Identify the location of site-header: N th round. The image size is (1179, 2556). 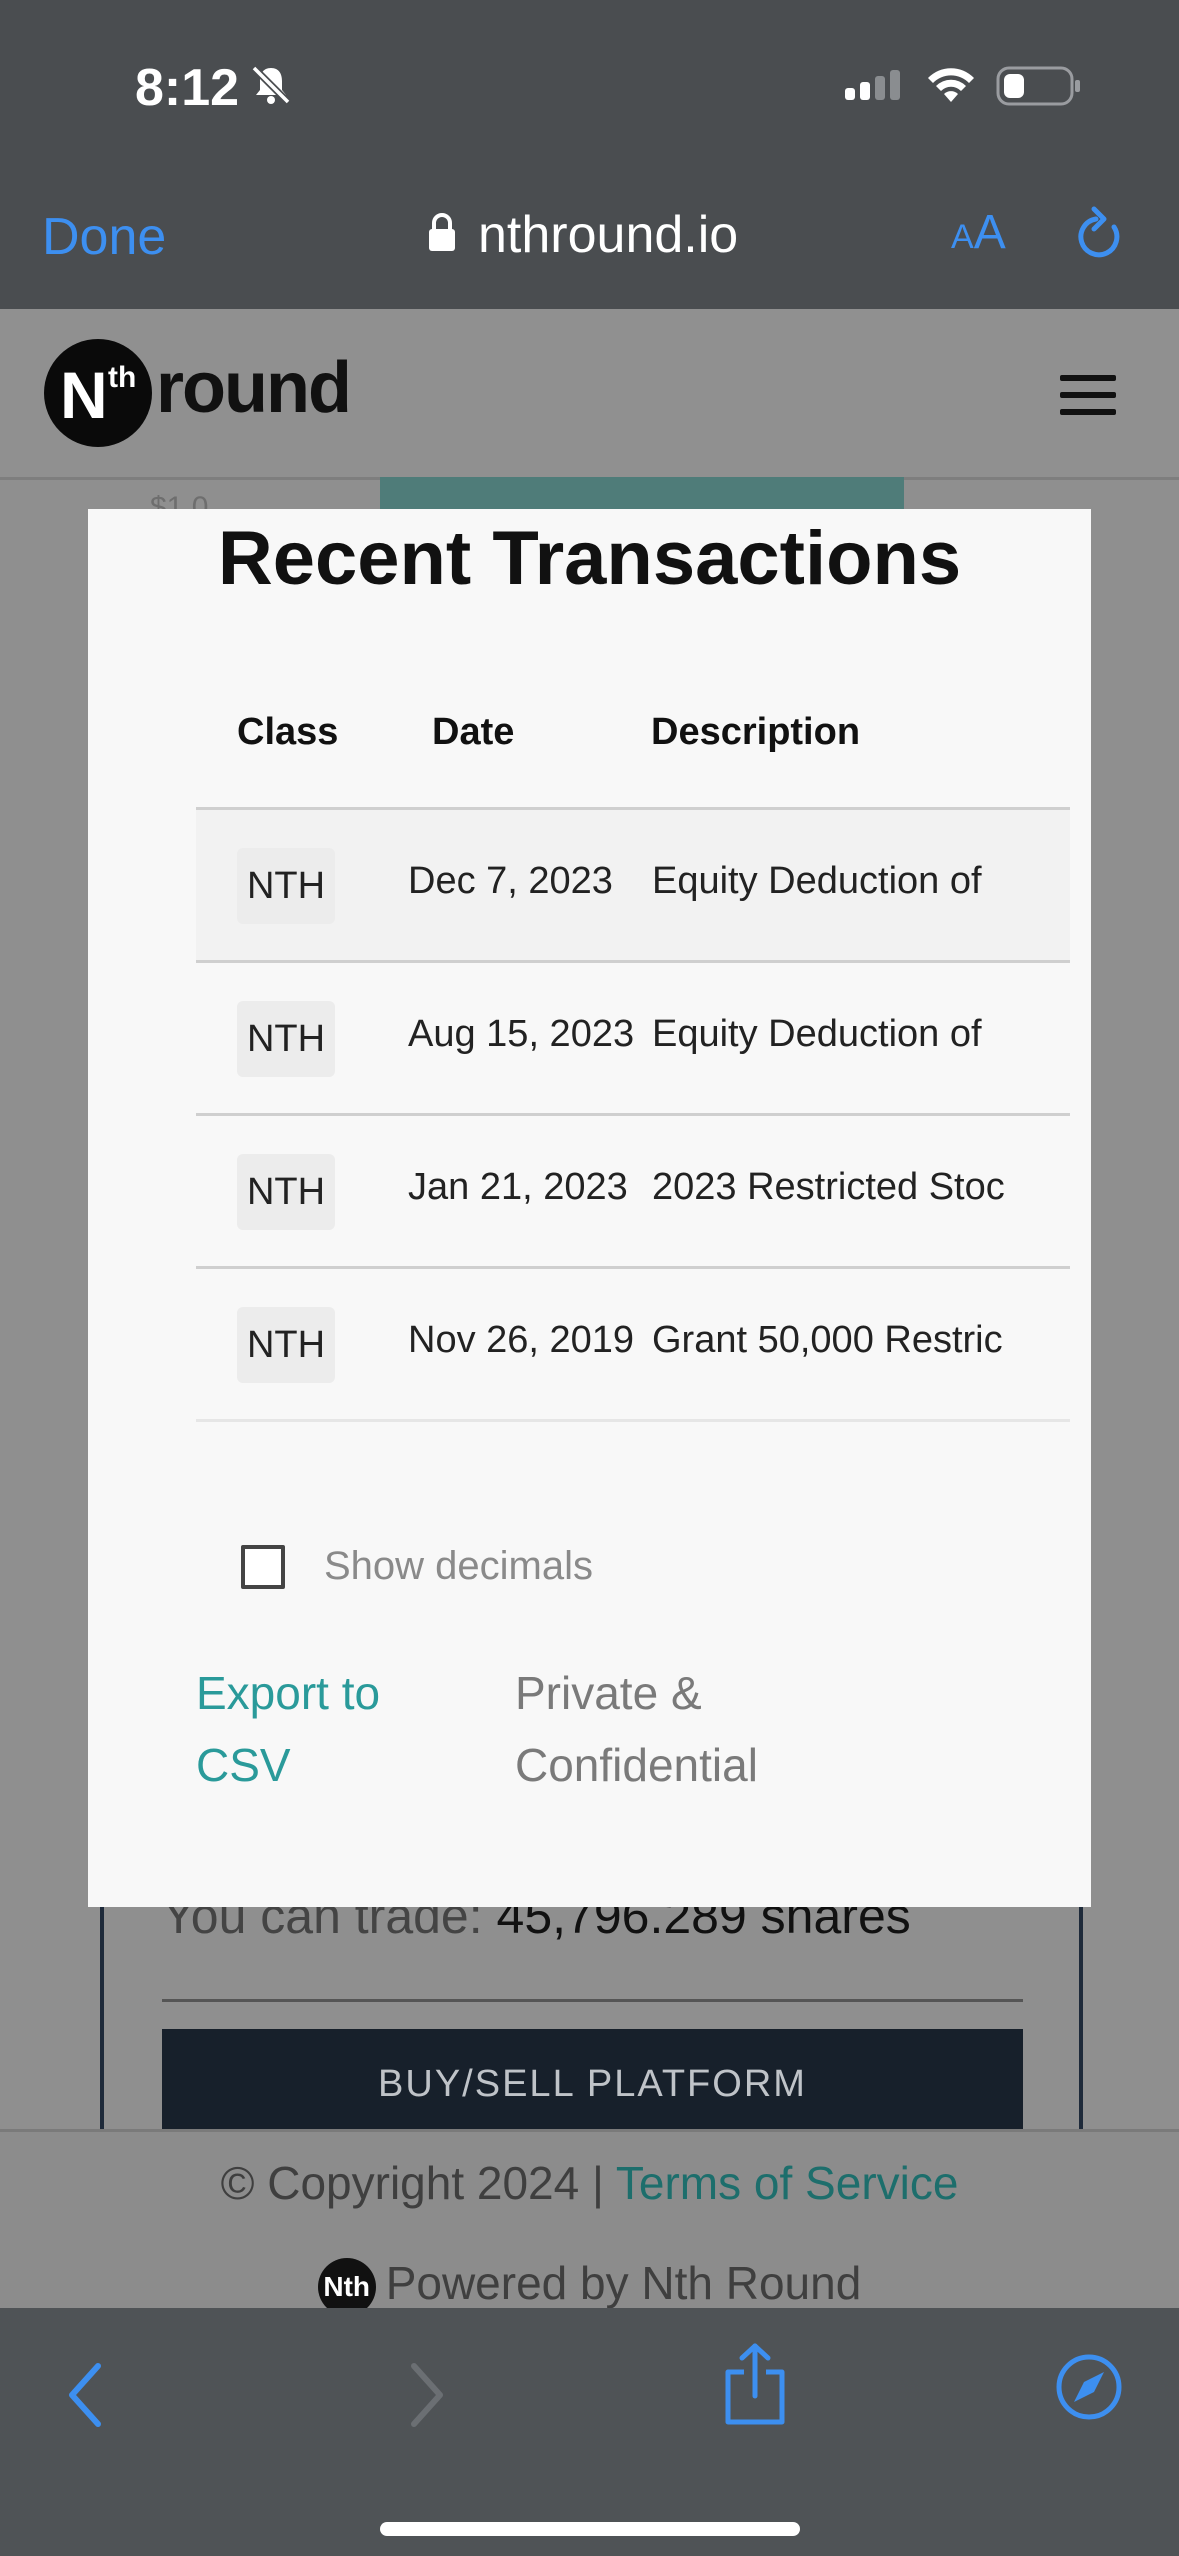
(589, 394).